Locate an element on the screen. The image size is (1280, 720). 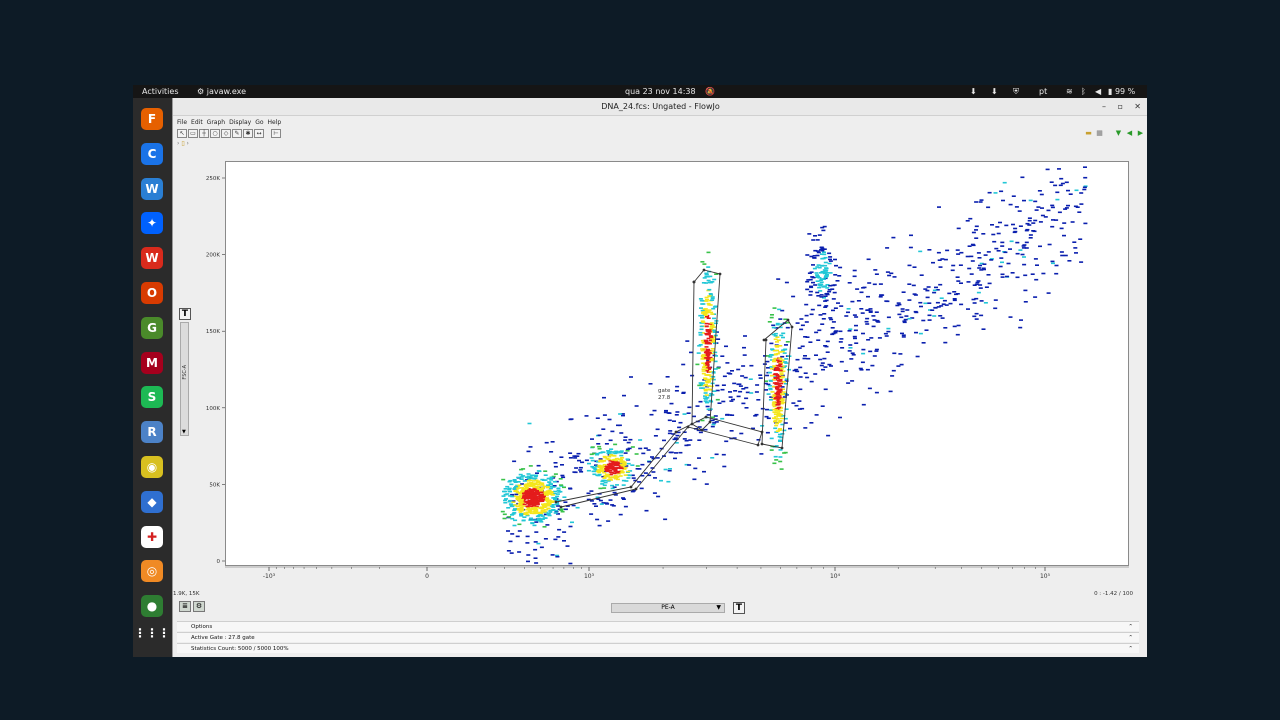
ellipse-gate-icon: ○ is located at coordinates (215, 133).